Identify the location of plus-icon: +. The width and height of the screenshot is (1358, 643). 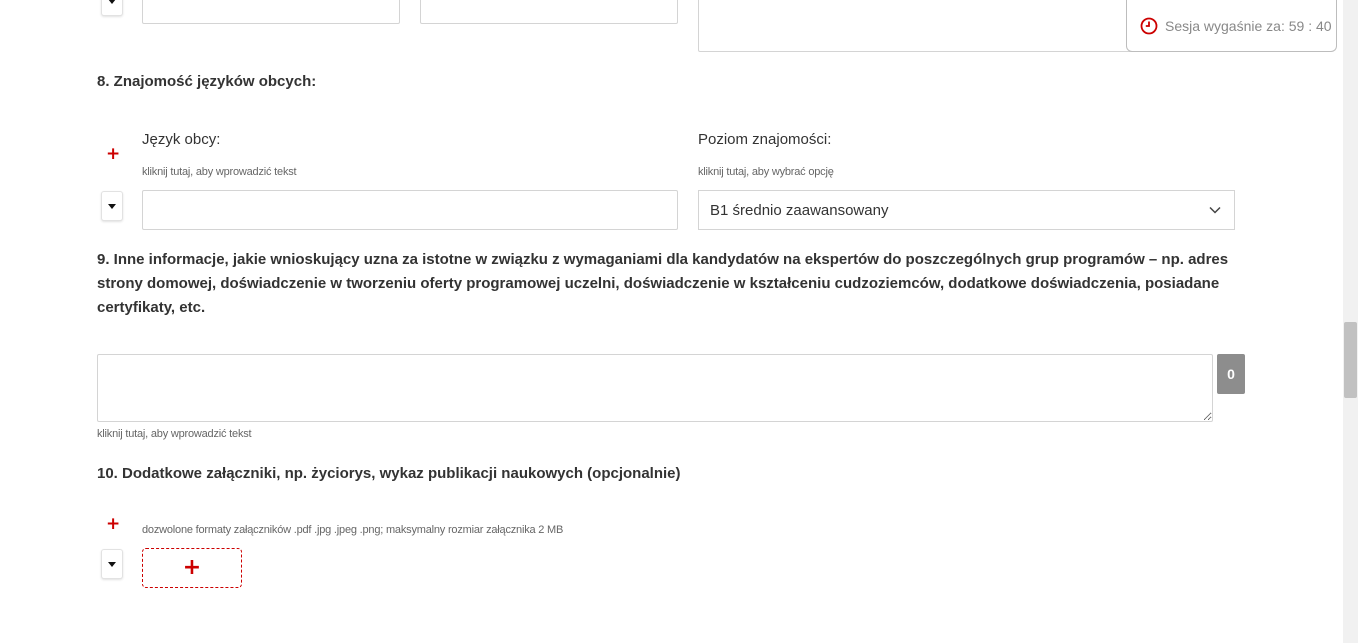
(192, 567).